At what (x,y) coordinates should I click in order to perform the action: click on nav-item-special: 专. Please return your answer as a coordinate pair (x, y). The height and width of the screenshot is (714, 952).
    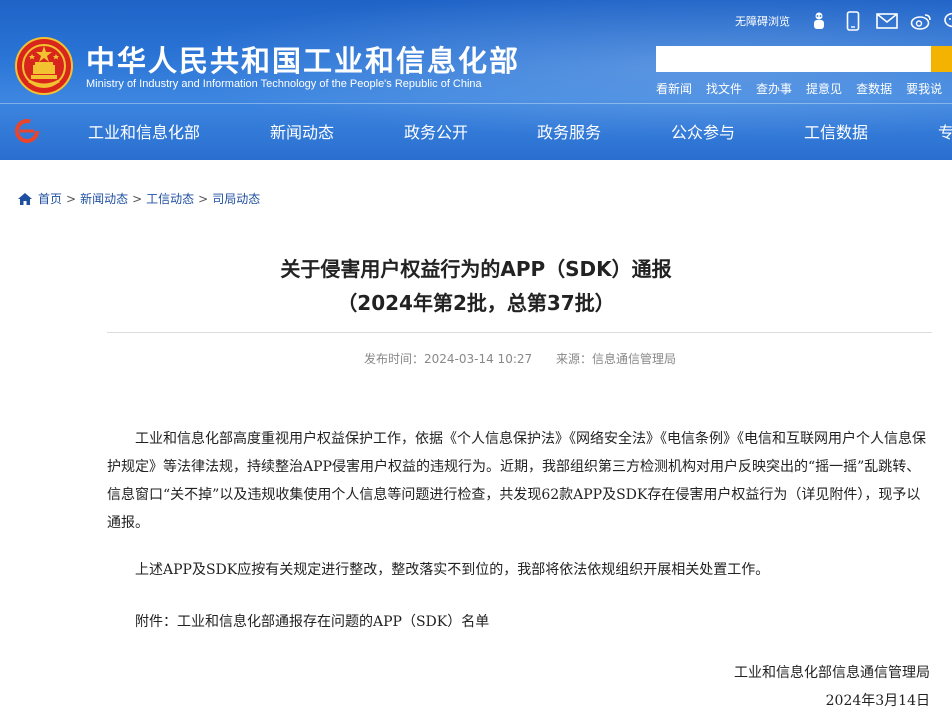
    Looking at the image, I should click on (945, 131).